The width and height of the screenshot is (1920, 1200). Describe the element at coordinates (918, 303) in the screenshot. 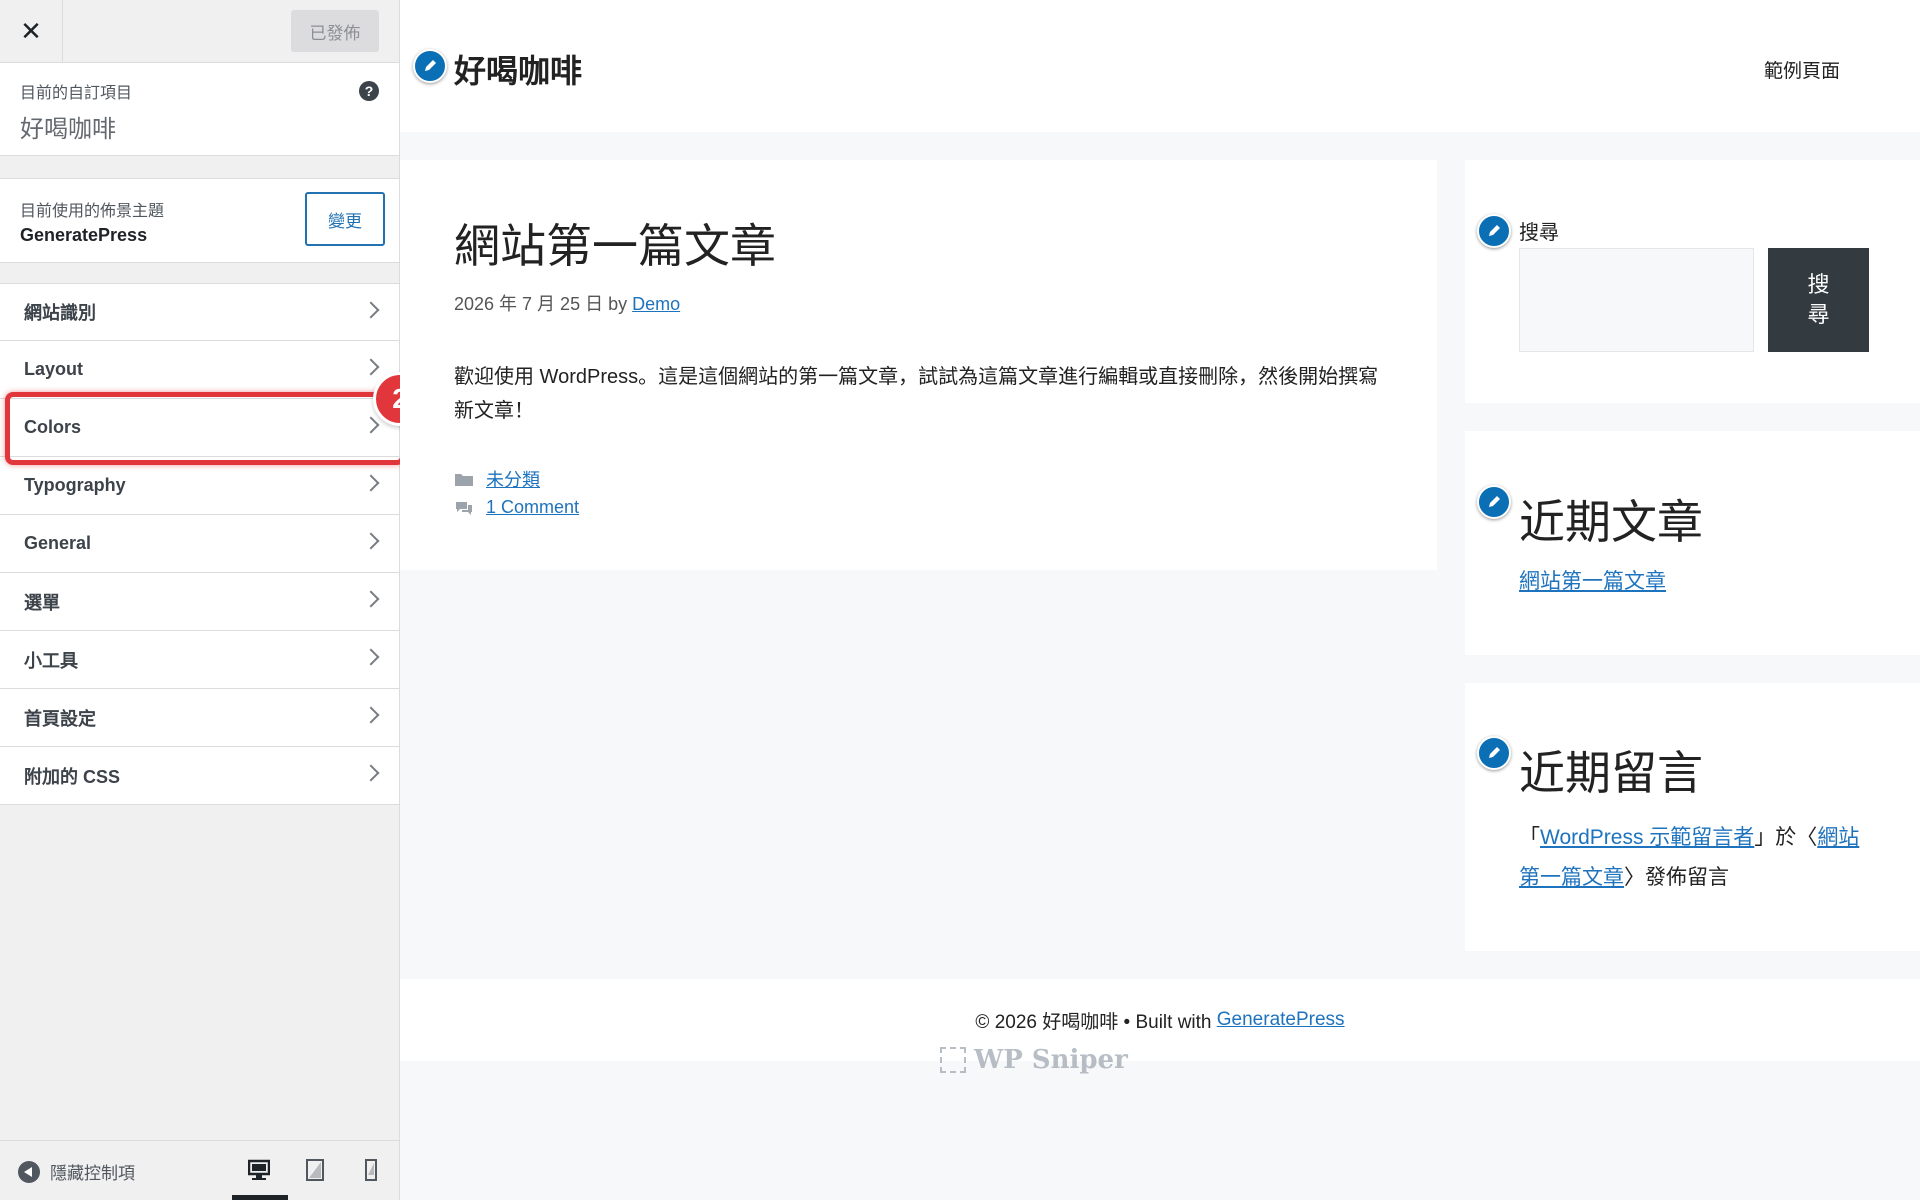

I see `post-meta: 2026 年 7 月 25 日 by Demo` at that location.